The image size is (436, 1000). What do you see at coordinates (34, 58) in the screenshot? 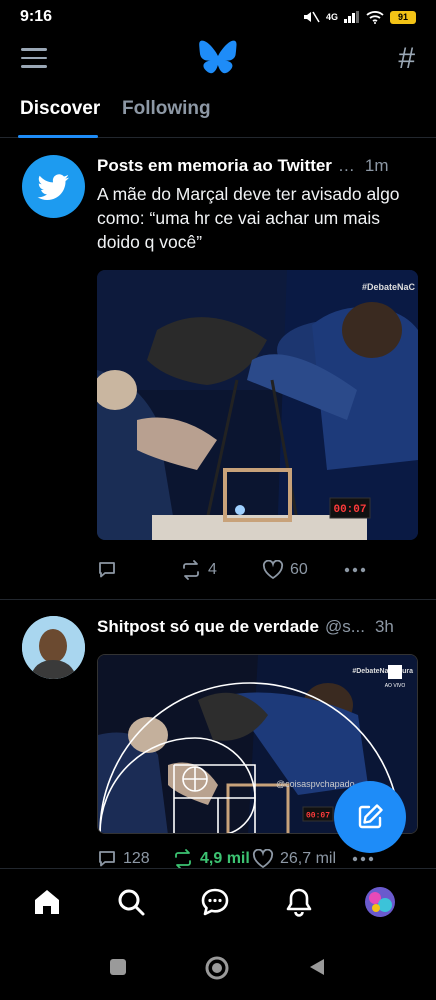
I see `hamburger-menu-icon` at bounding box center [34, 58].